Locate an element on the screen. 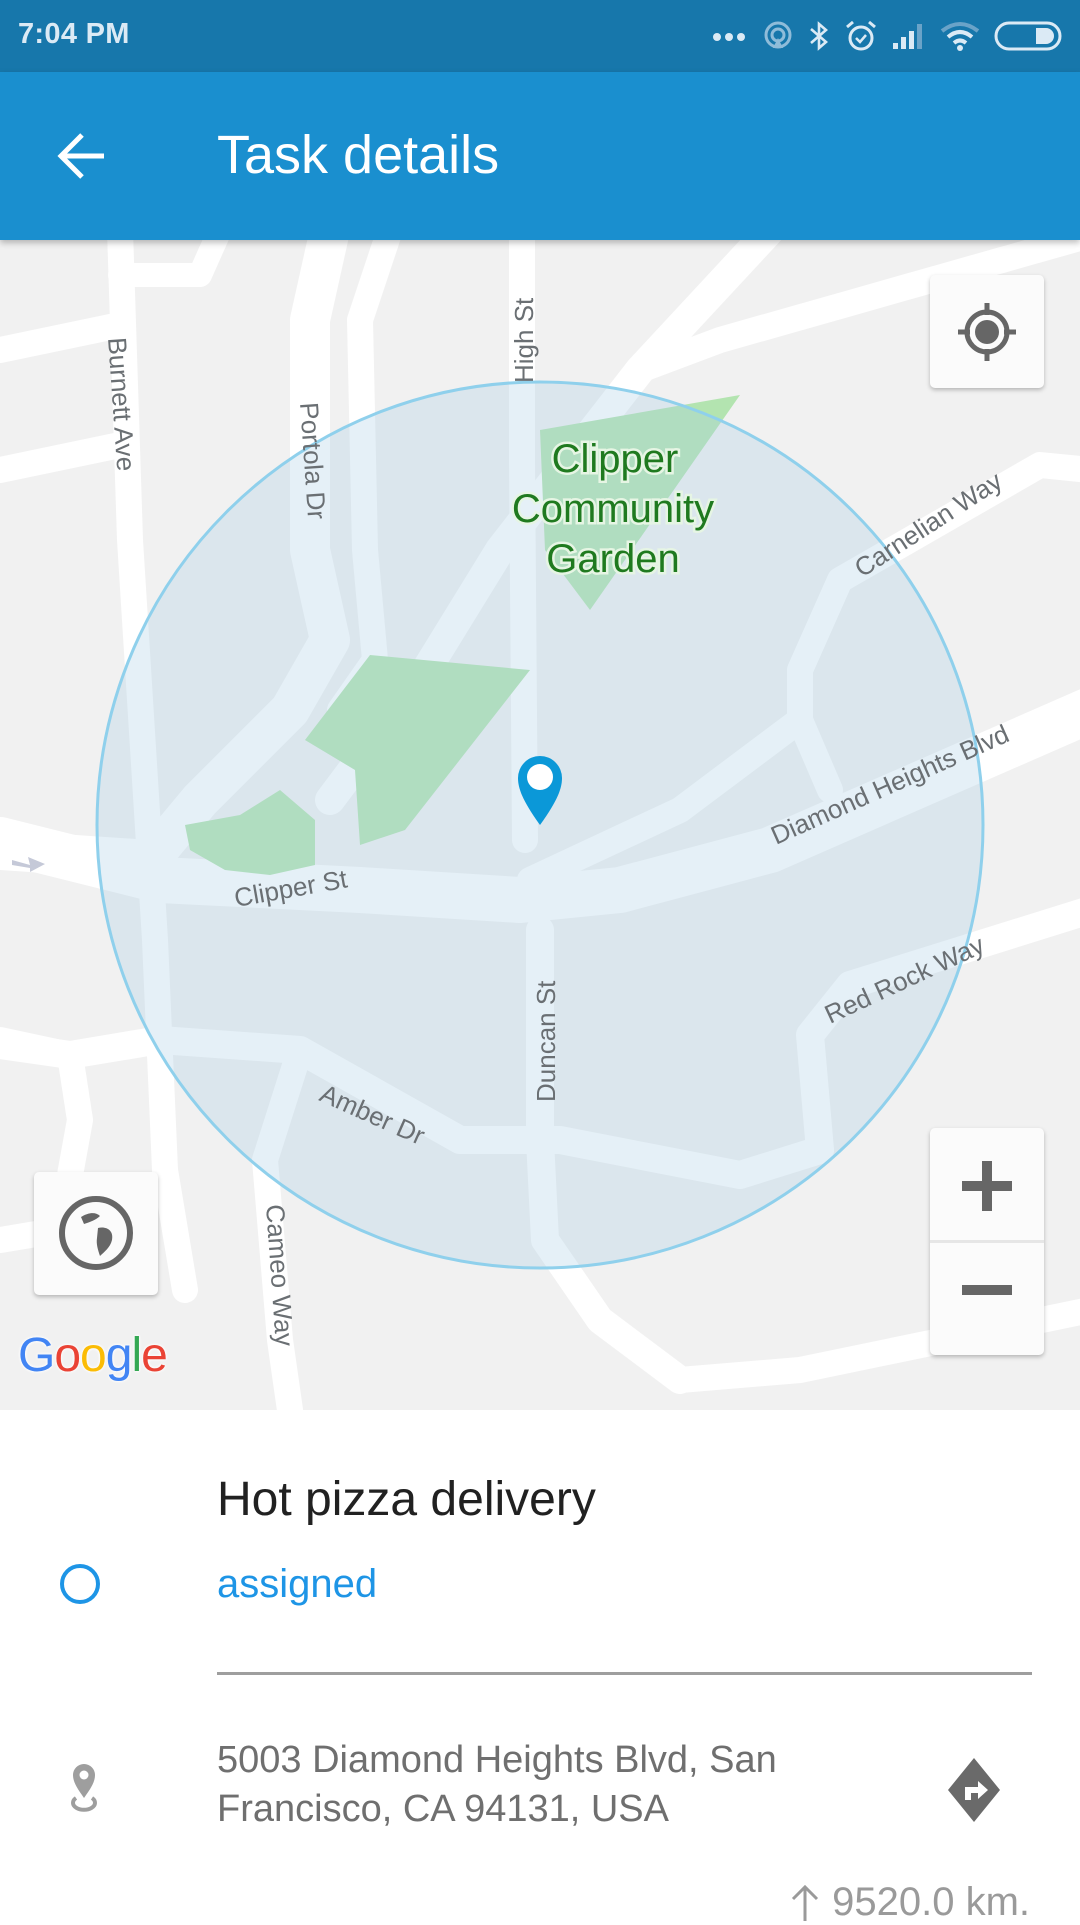  signal-icon is located at coordinates (907, 36).